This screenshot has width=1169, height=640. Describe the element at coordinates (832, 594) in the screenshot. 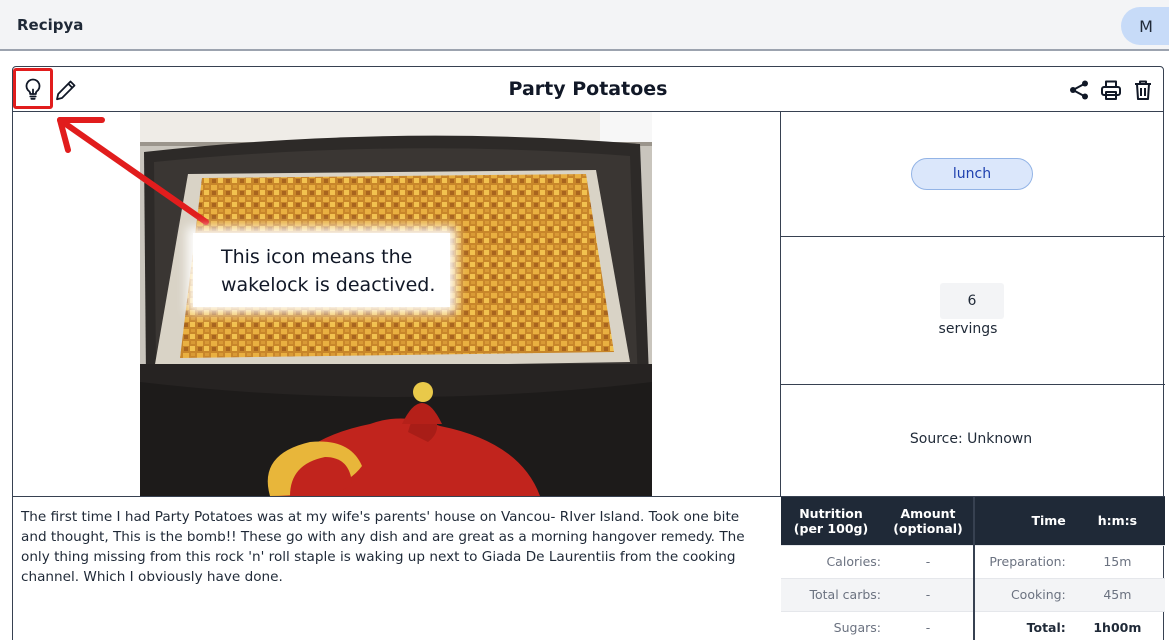

I see `nutrition-label: Total carbs:` at that location.